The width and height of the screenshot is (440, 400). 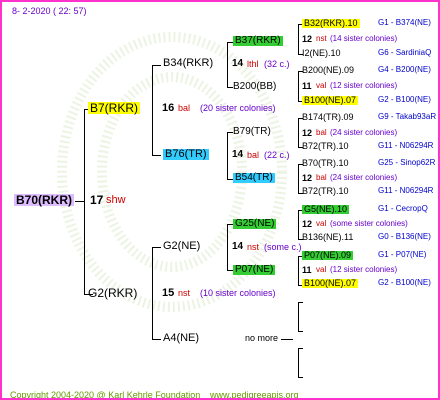 What do you see at coordinates (328, 237) in the screenshot?
I see `ancestor-name: B136(NE).11` at bounding box center [328, 237].